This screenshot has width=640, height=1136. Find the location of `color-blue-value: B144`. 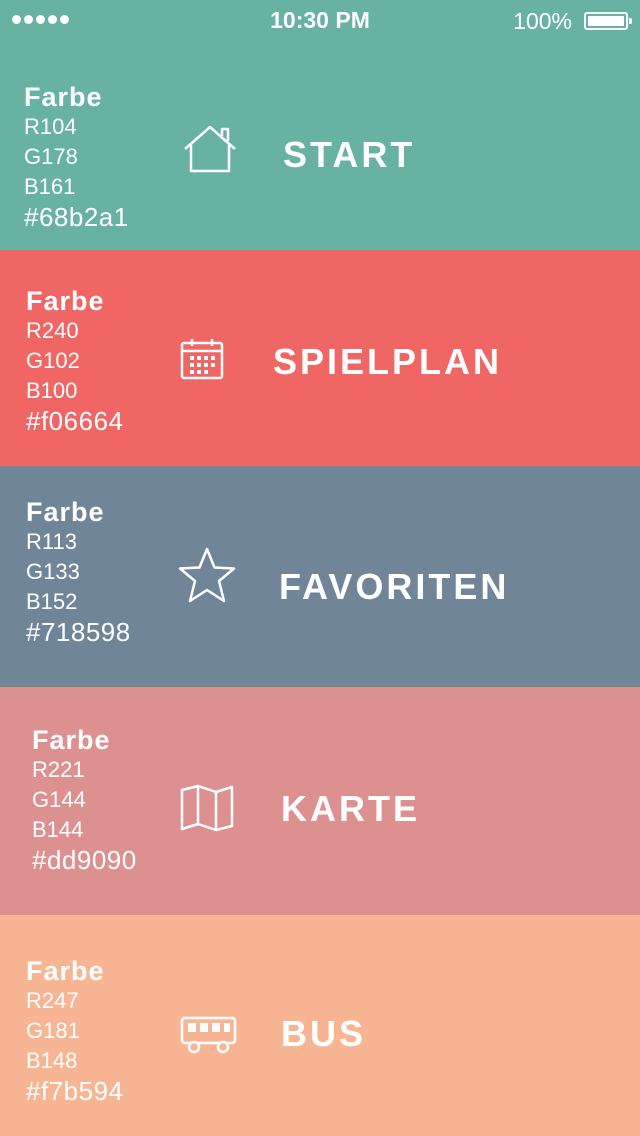

color-blue-value: B144 is located at coordinates (58, 829).